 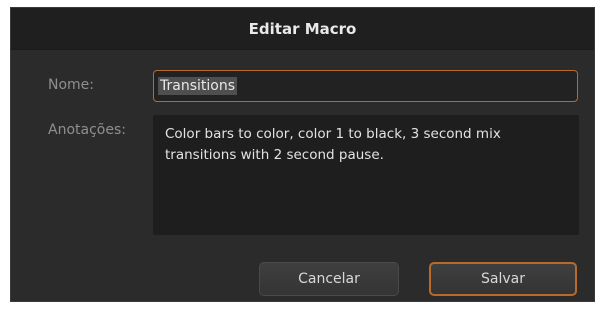 What do you see at coordinates (329, 279) in the screenshot?
I see `cancel-button: Cancelar` at bounding box center [329, 279].